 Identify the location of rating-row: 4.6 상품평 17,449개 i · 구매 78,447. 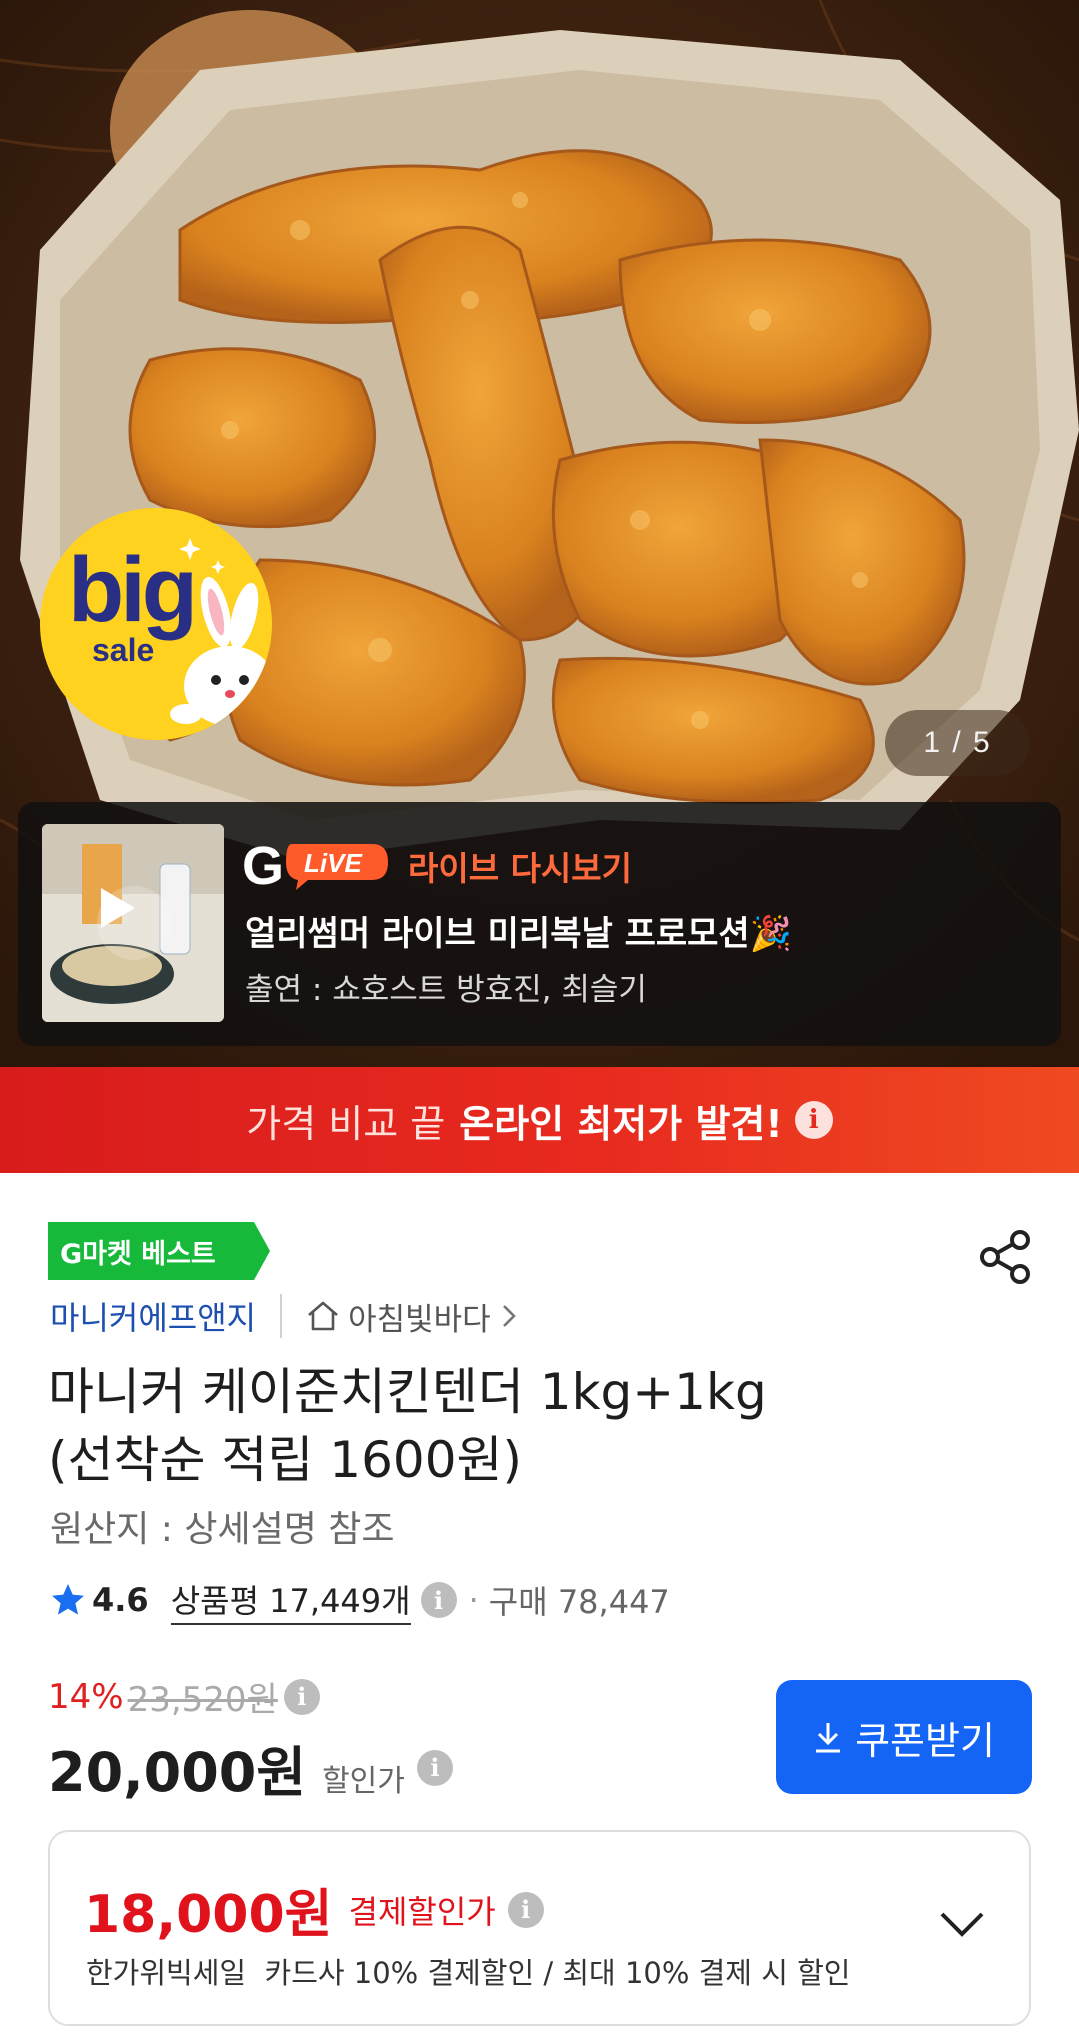
(360, 1600).